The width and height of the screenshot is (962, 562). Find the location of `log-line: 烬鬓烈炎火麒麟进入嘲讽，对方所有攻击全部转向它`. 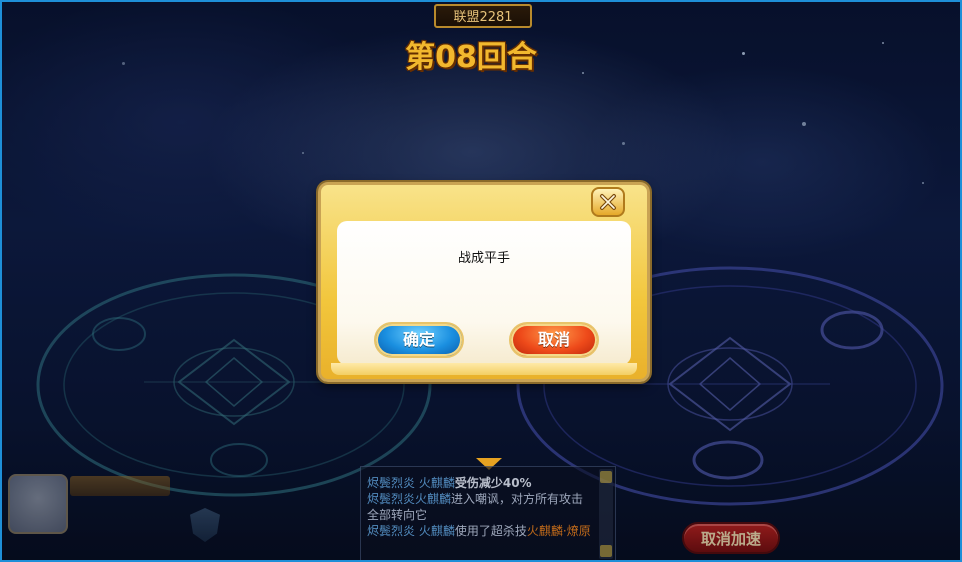

log-line: 烬鬓烈炎火麒麟进入嘲讽，对方所有攻击全部转向它 is located at coordinates (475, 507).